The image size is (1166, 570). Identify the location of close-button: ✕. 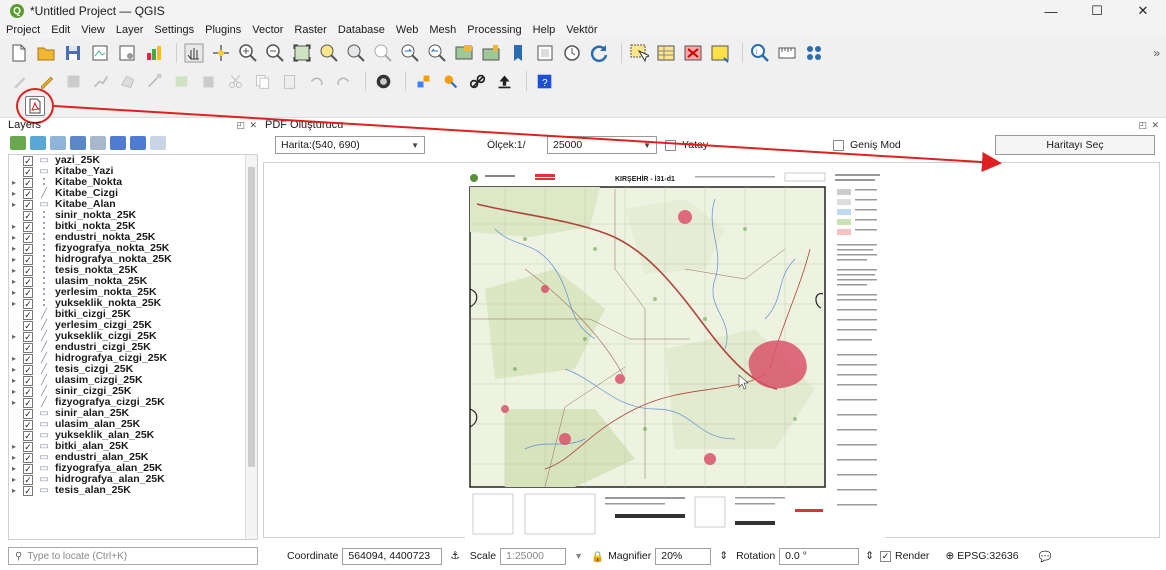
(1143, 11).